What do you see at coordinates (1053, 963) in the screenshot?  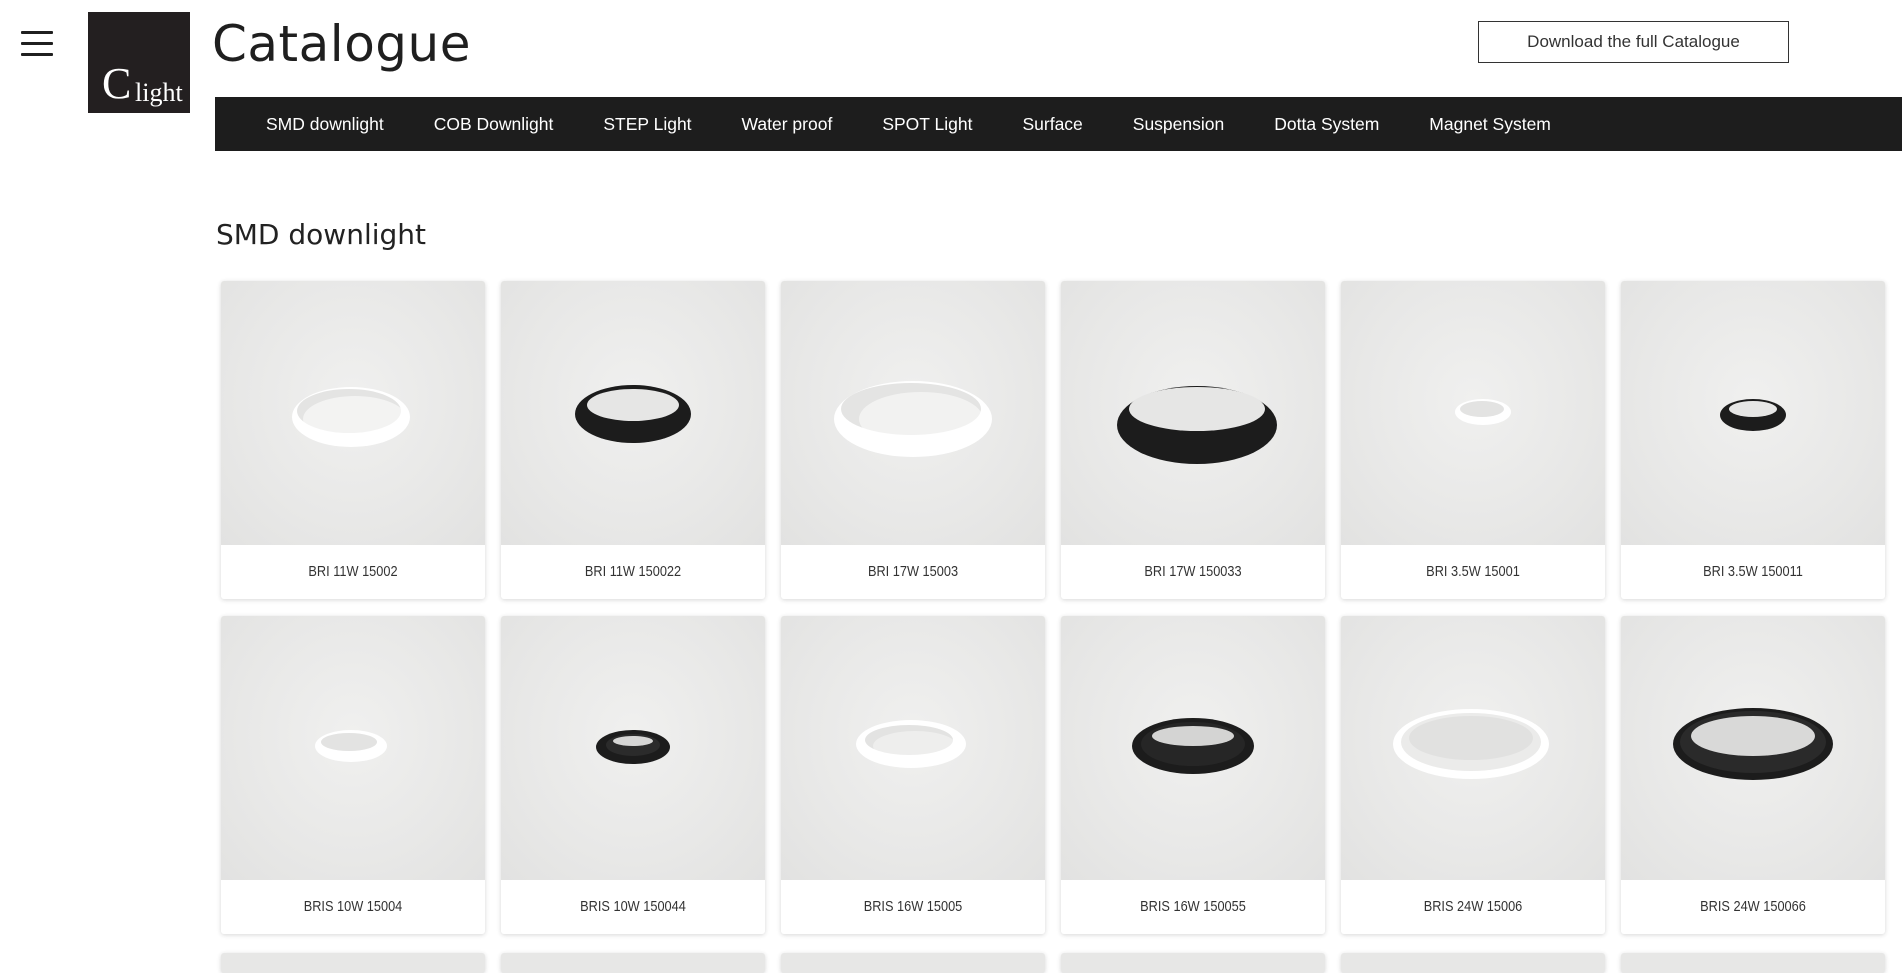 I see `next-row-partial` at bounding box center [1053, 963].